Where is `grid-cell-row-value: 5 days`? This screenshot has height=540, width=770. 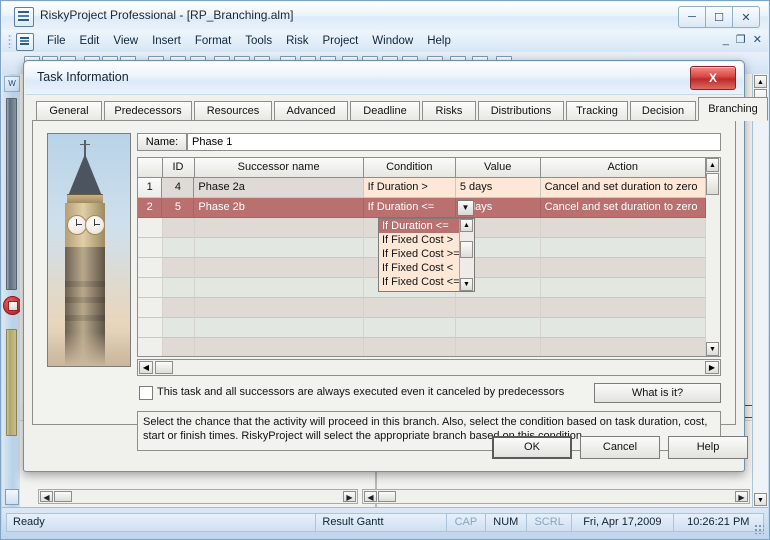
grid-cell-row-value: 5 days is located at coordinates (498, 188).